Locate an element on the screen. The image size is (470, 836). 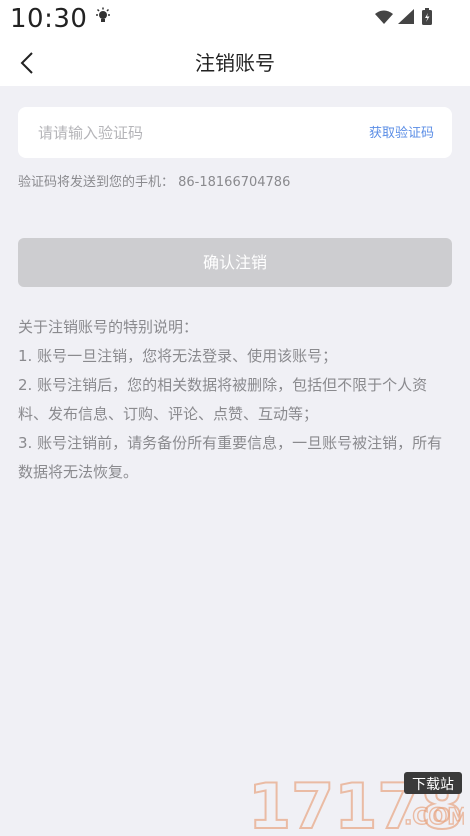
get-code-button: 获取验证码 is located at coordinates (401, 131).